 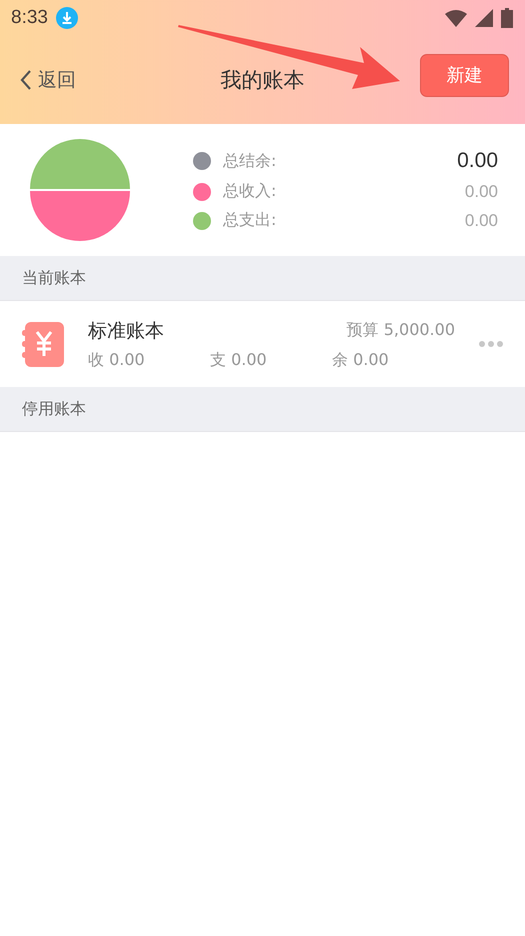 I want to click on download-icon, so click(x=67, y=18).